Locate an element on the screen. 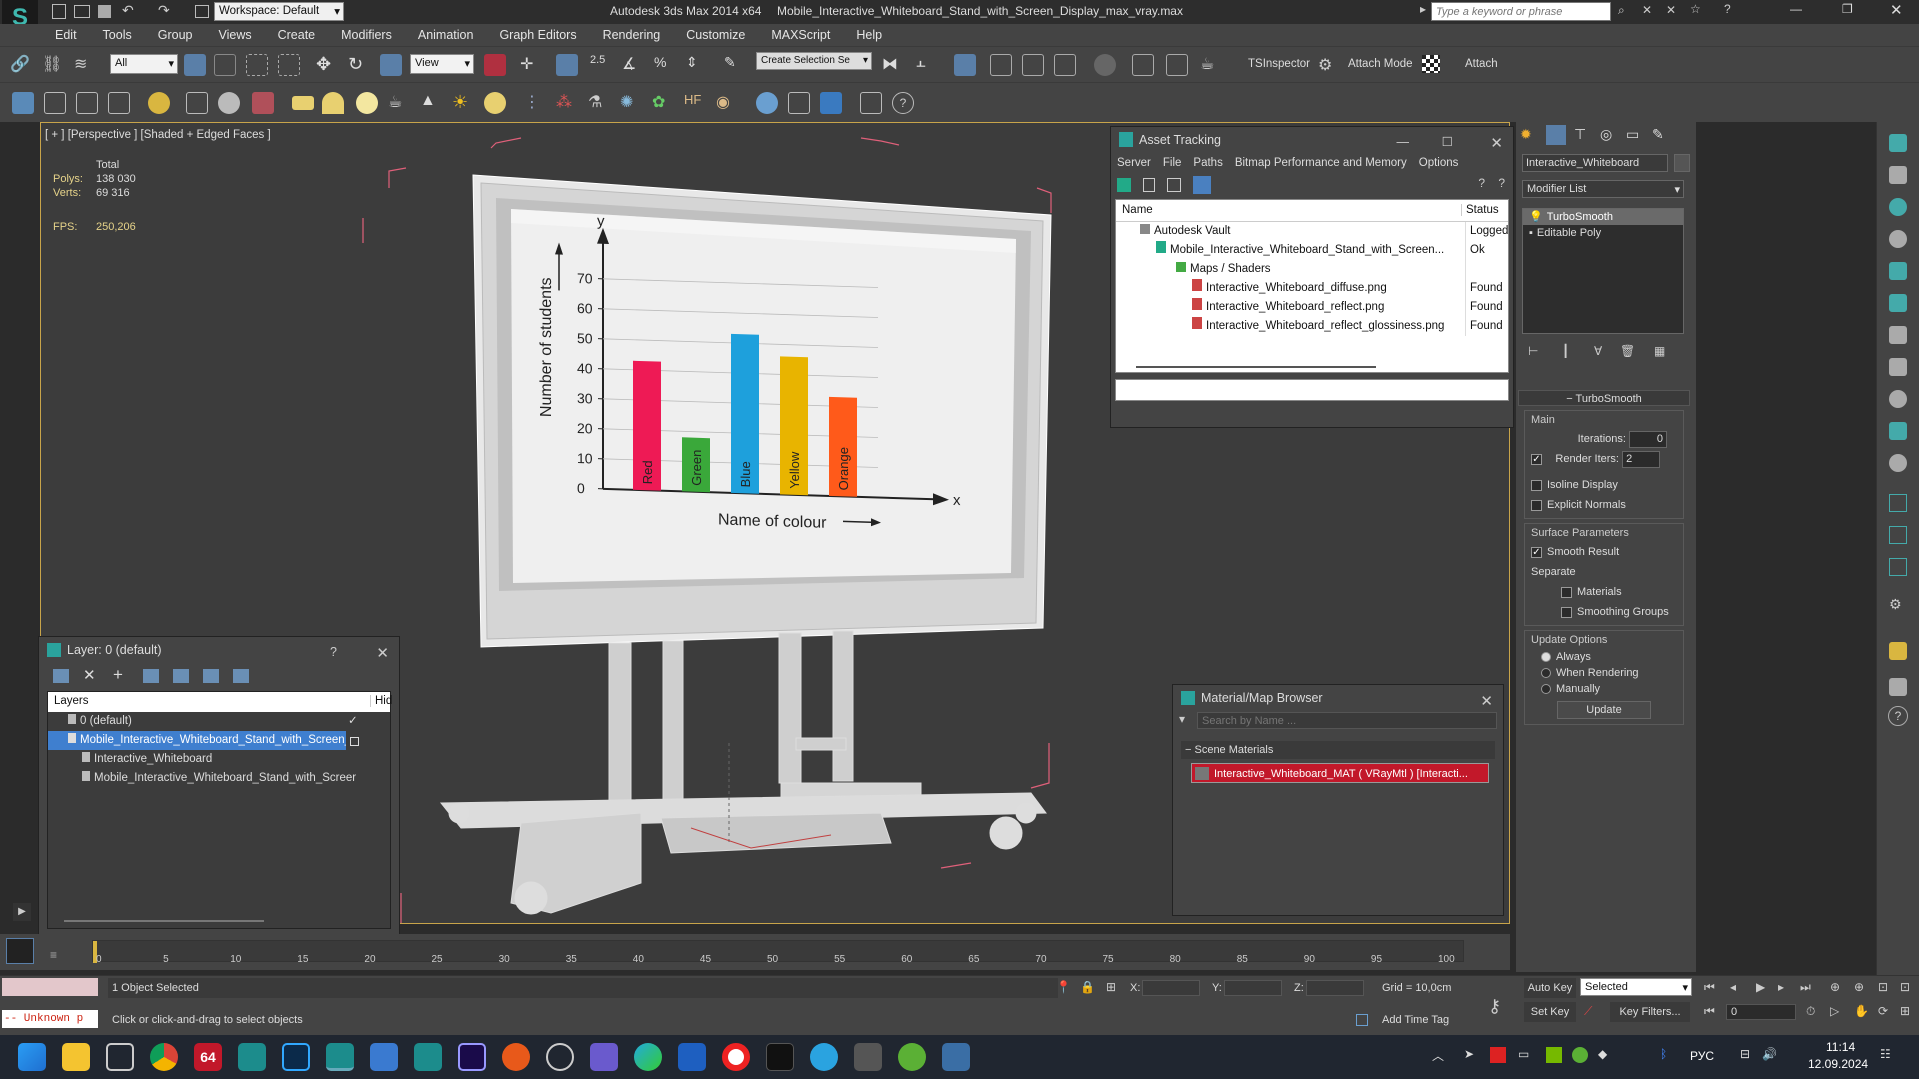  select-by-name-icon is located at coordinates (225, 65).